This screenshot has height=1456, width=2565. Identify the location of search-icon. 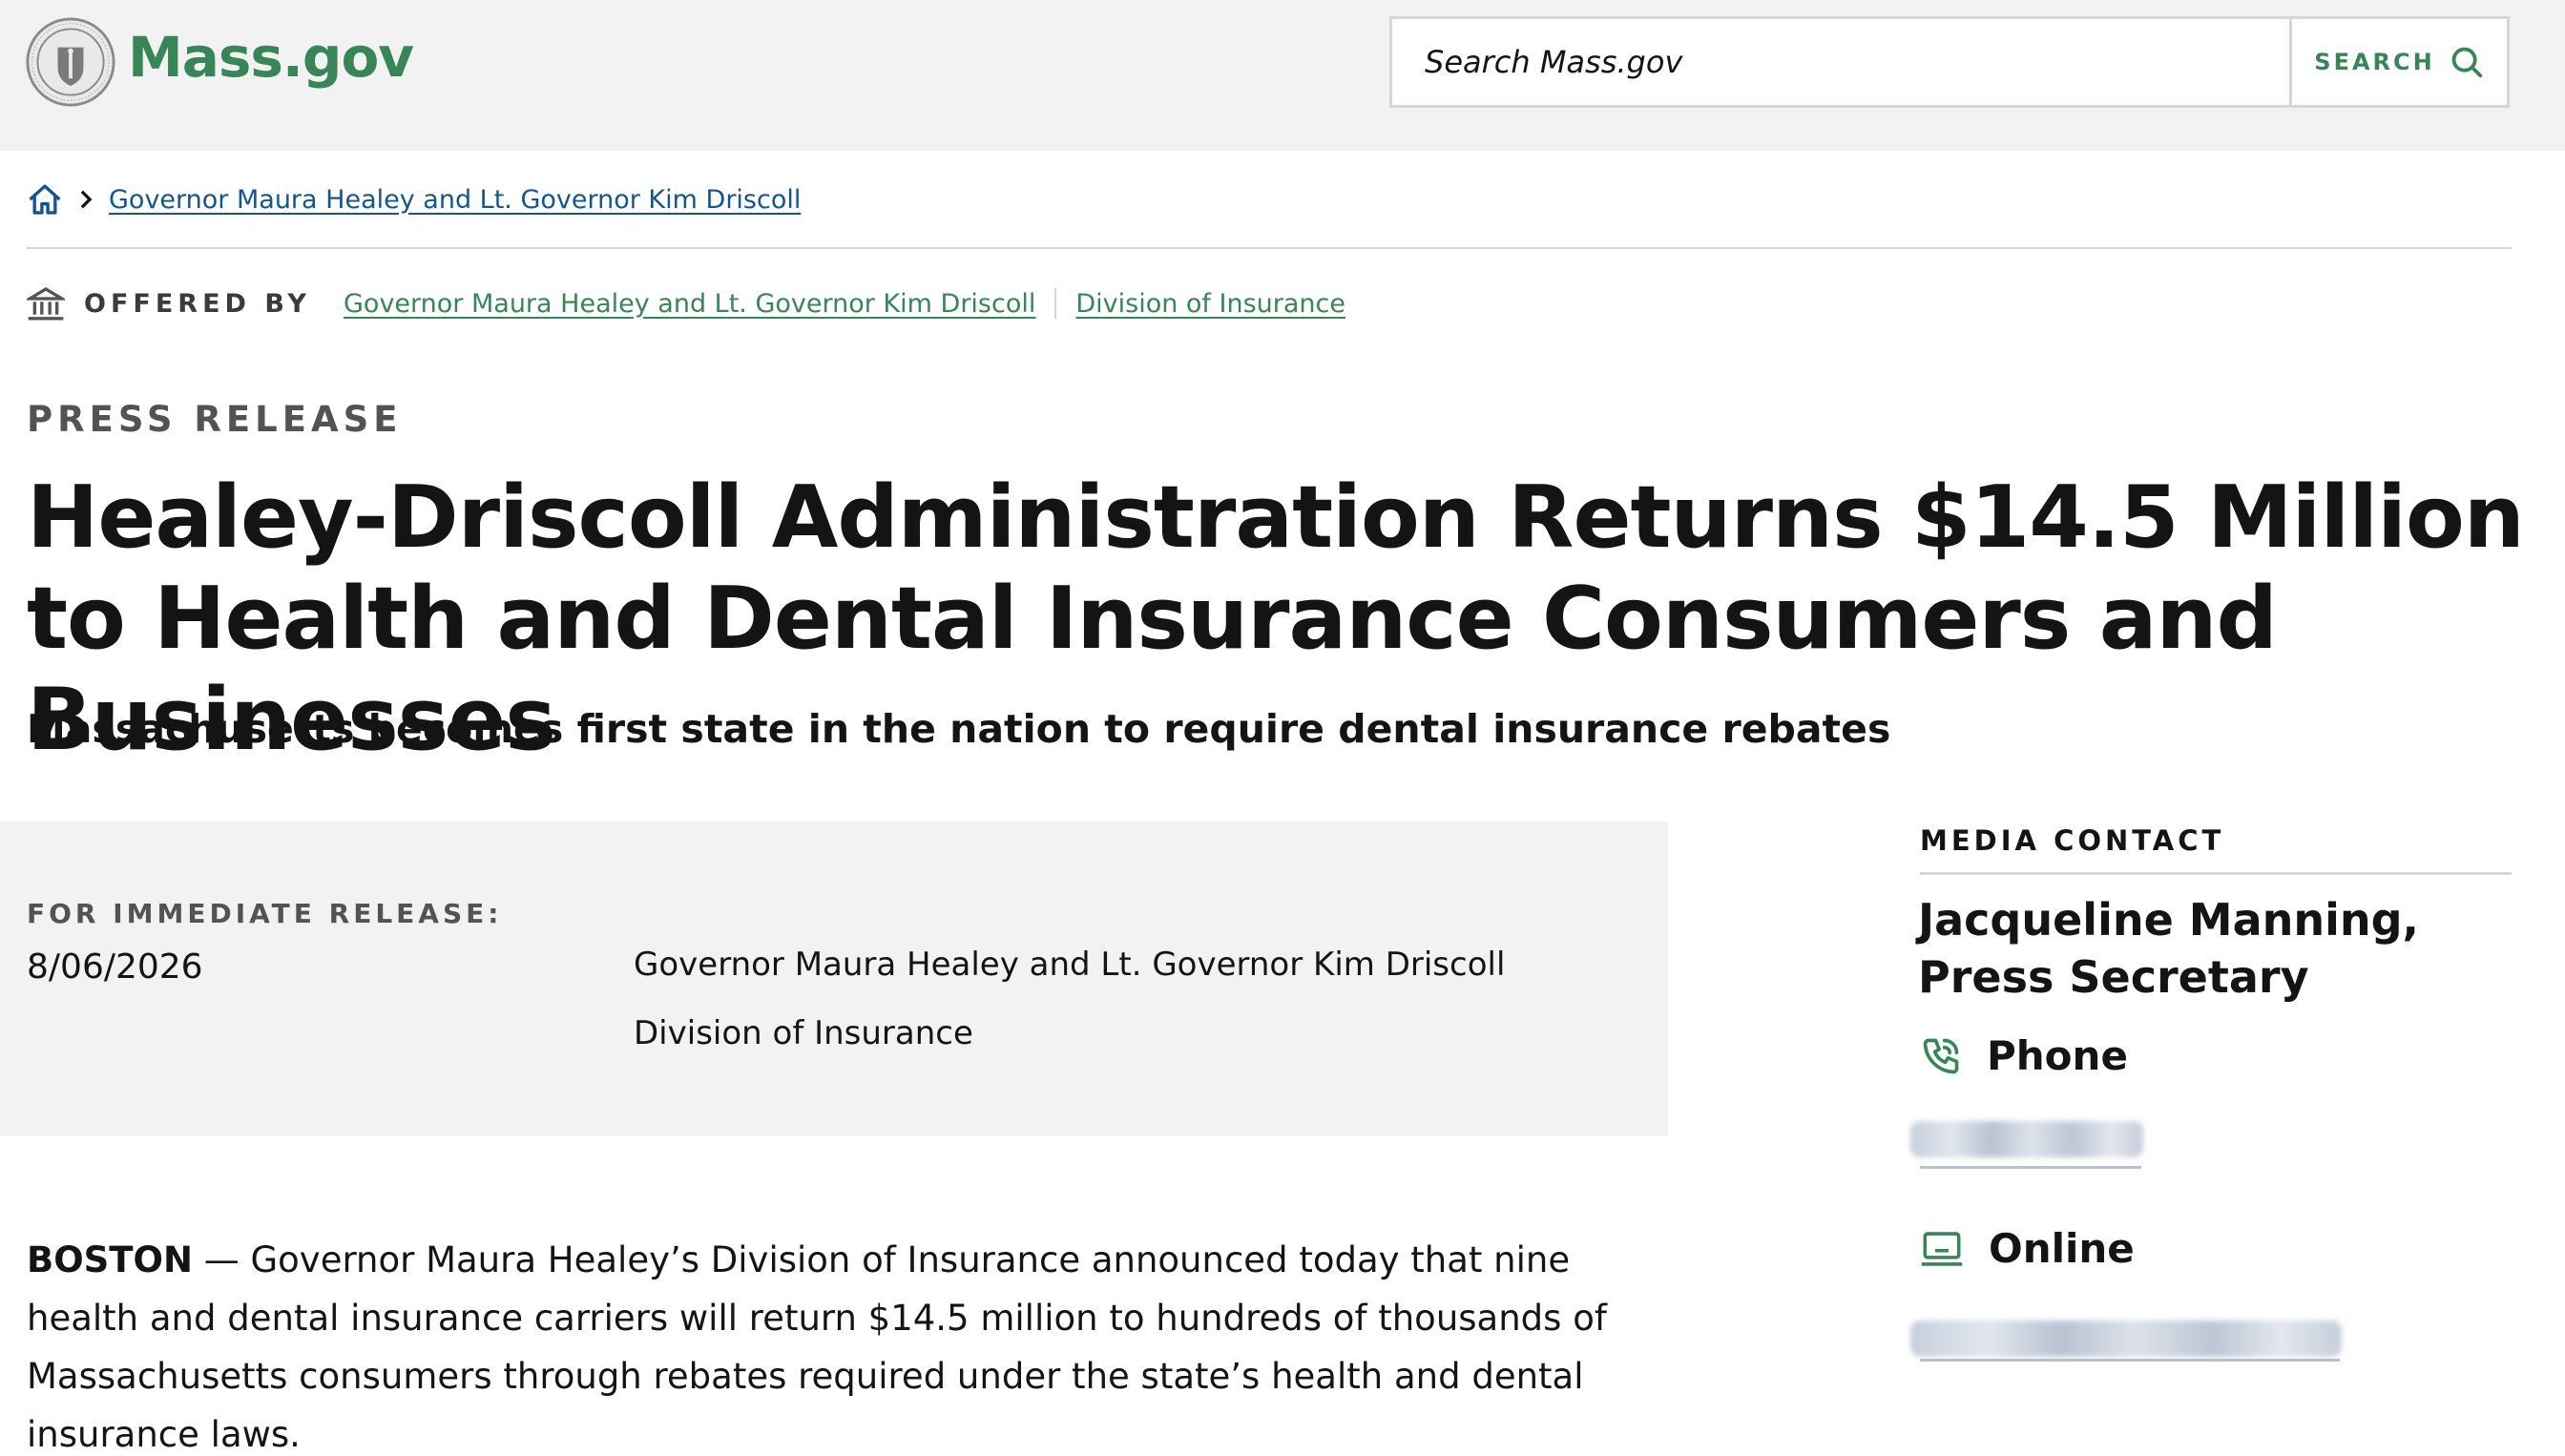
(2466, 63).